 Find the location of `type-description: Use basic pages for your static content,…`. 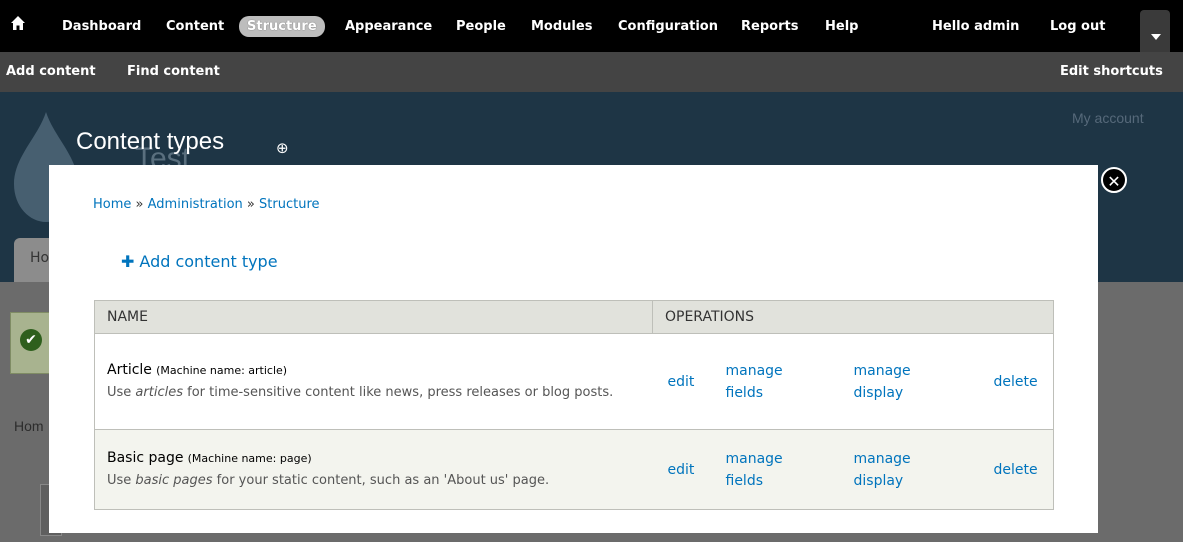

type-description: Use basic pages for your static content,… is located at coordinates (365, 480).